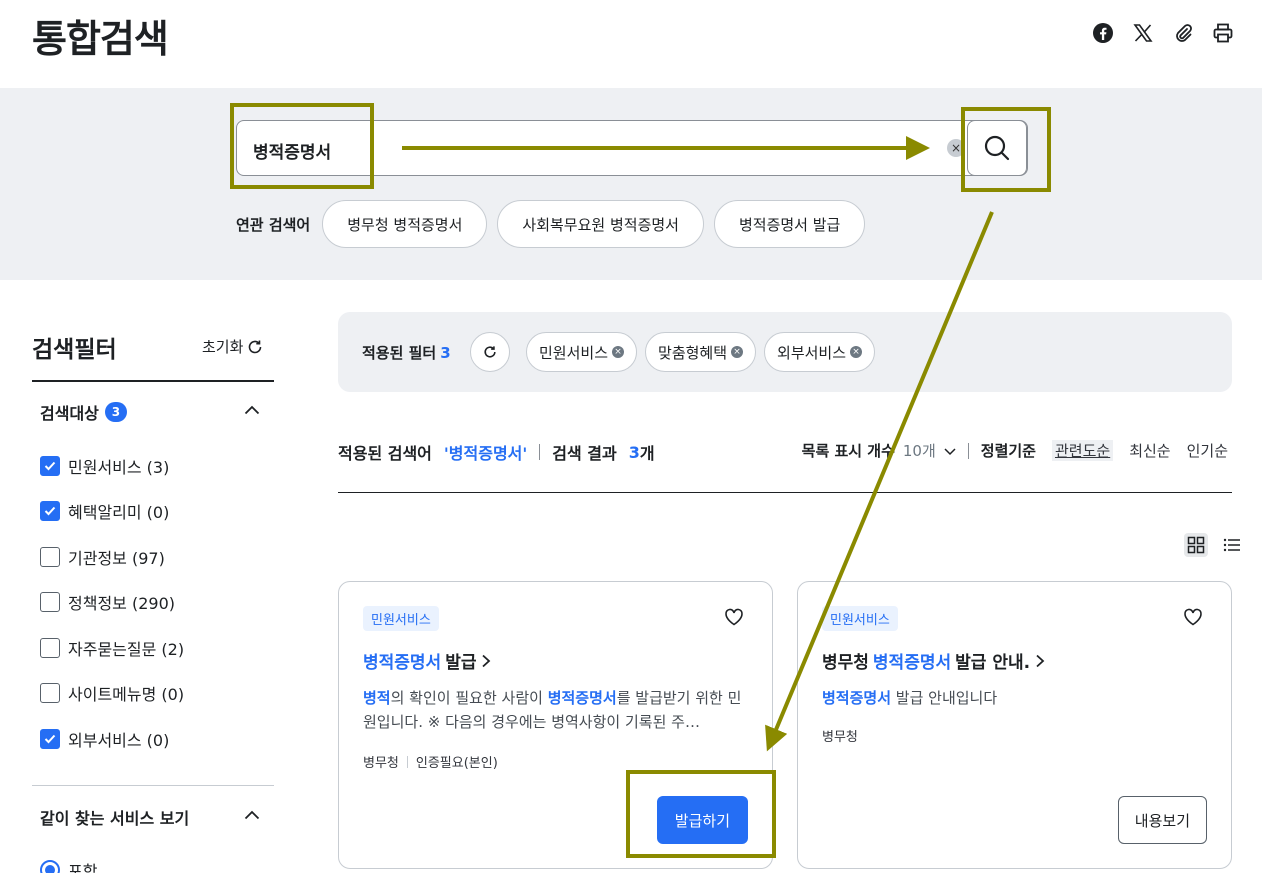 The height and width of the screenshot is (873, 1262). I want to click on sort-relevance: 관련도순, so click(1082, 450).